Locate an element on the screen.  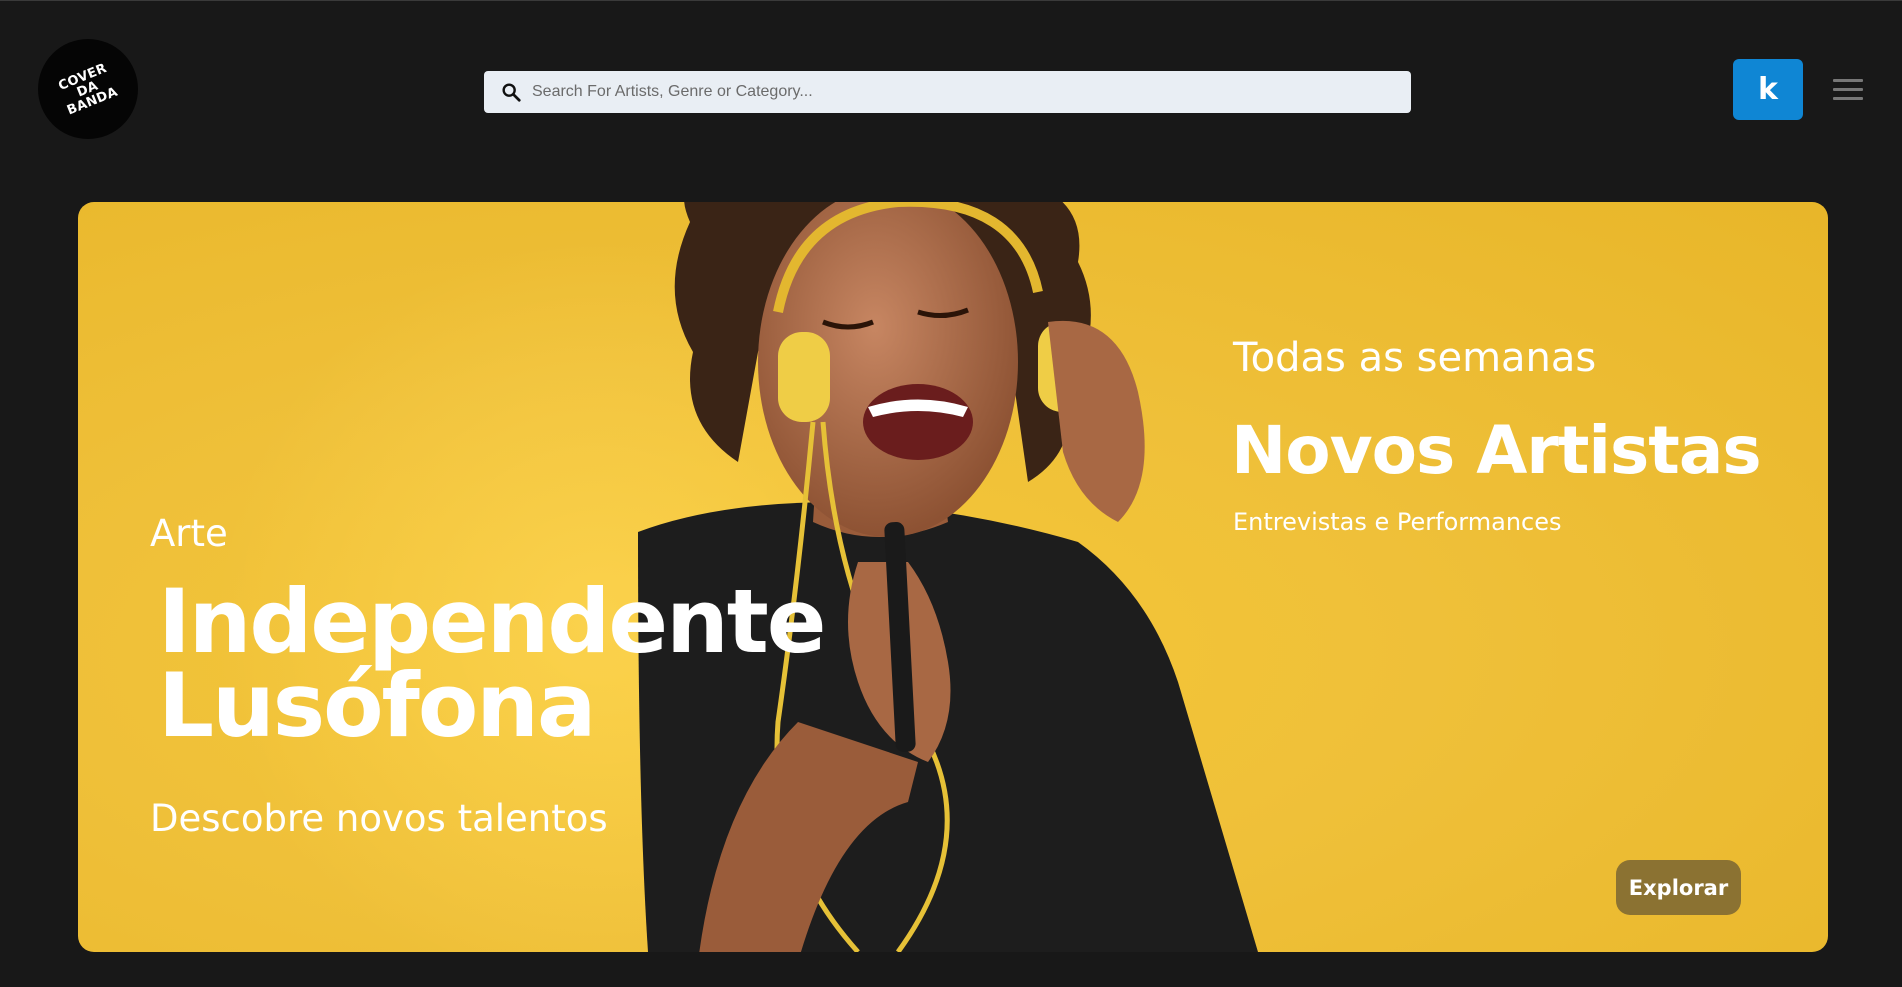
logo-text: COVER DA BANDA is located at coordinates (88, 89).